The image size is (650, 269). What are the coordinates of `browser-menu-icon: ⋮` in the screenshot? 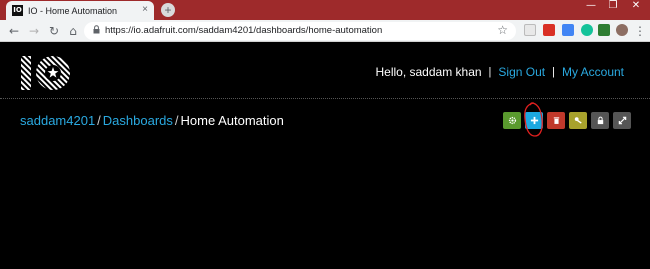 It's located at (640, 31).